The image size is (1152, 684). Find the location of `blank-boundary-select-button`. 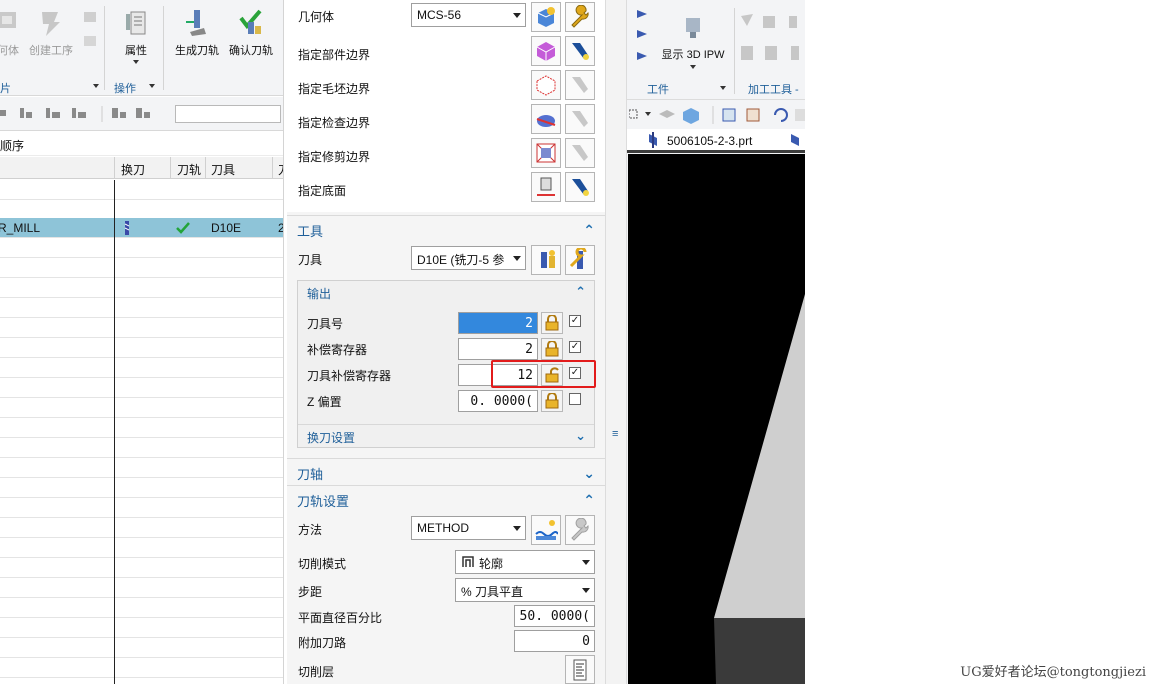

blank-boundary-select-button is located at coordinates (546, 85).